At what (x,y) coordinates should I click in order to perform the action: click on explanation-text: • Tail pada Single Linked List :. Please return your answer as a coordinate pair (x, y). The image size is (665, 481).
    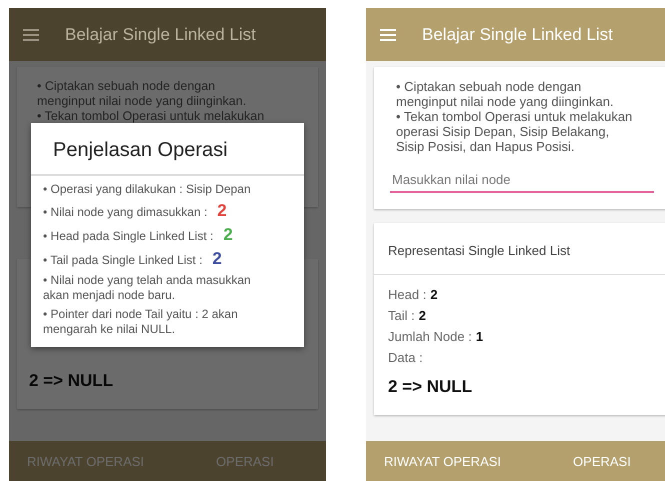
    Looking at the image, I should click on (122, 260).